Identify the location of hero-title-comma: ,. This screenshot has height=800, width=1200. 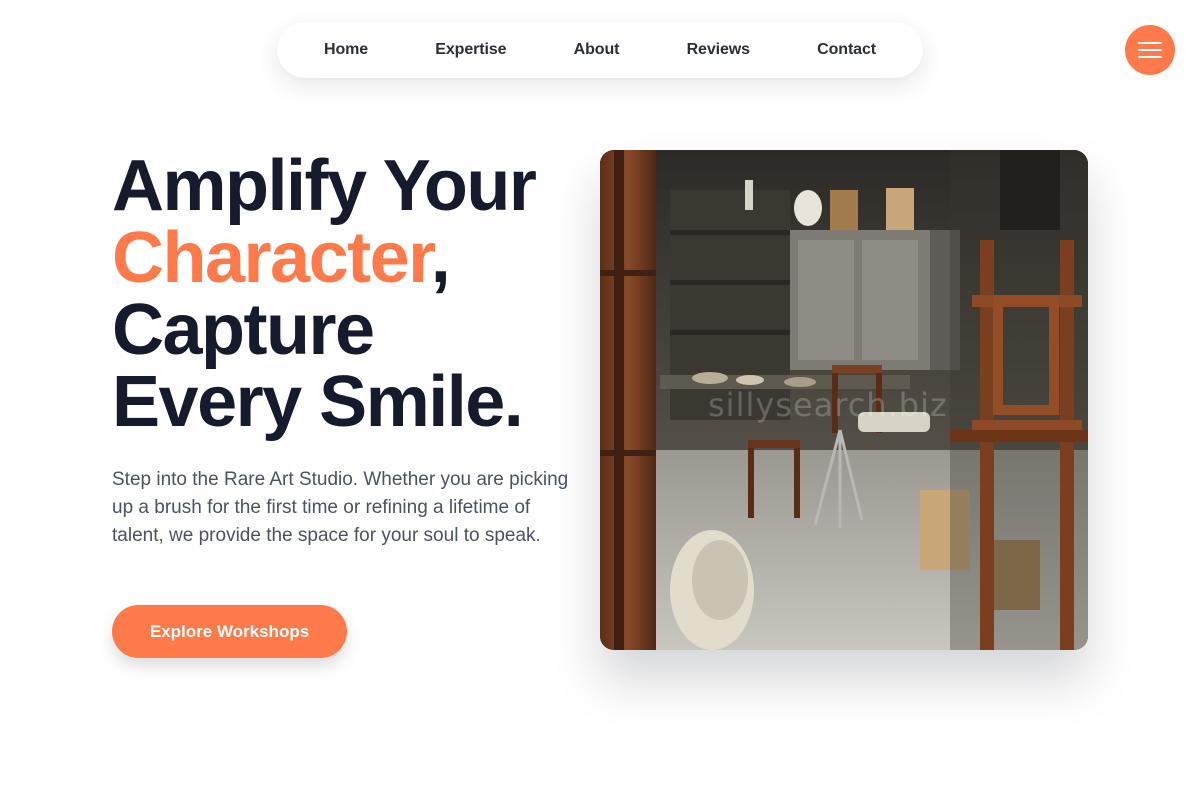
(440, 258).